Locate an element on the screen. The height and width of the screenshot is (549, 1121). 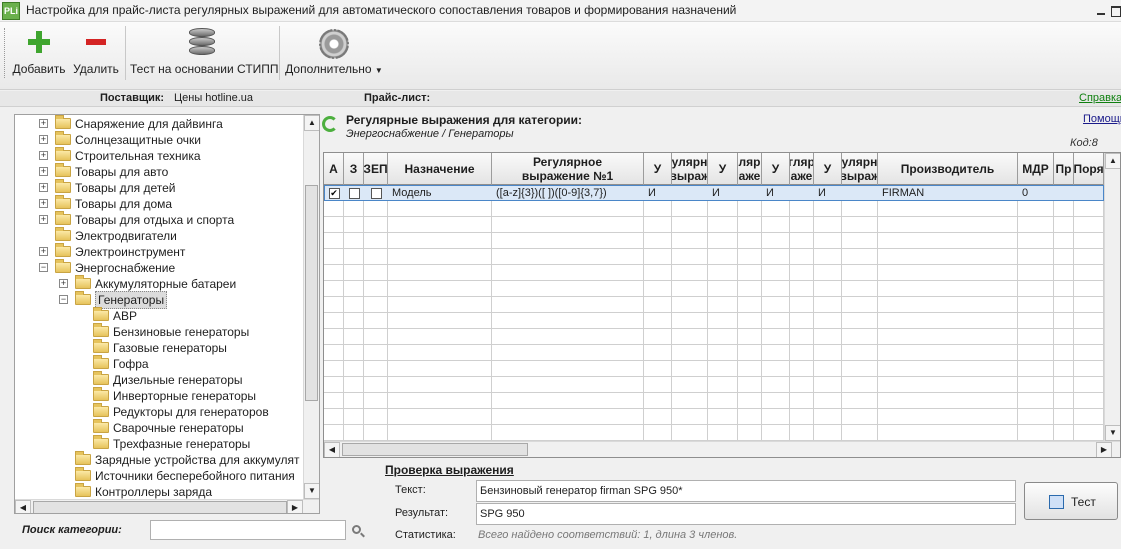
minimize-button is located at coordinates (1102, 10).